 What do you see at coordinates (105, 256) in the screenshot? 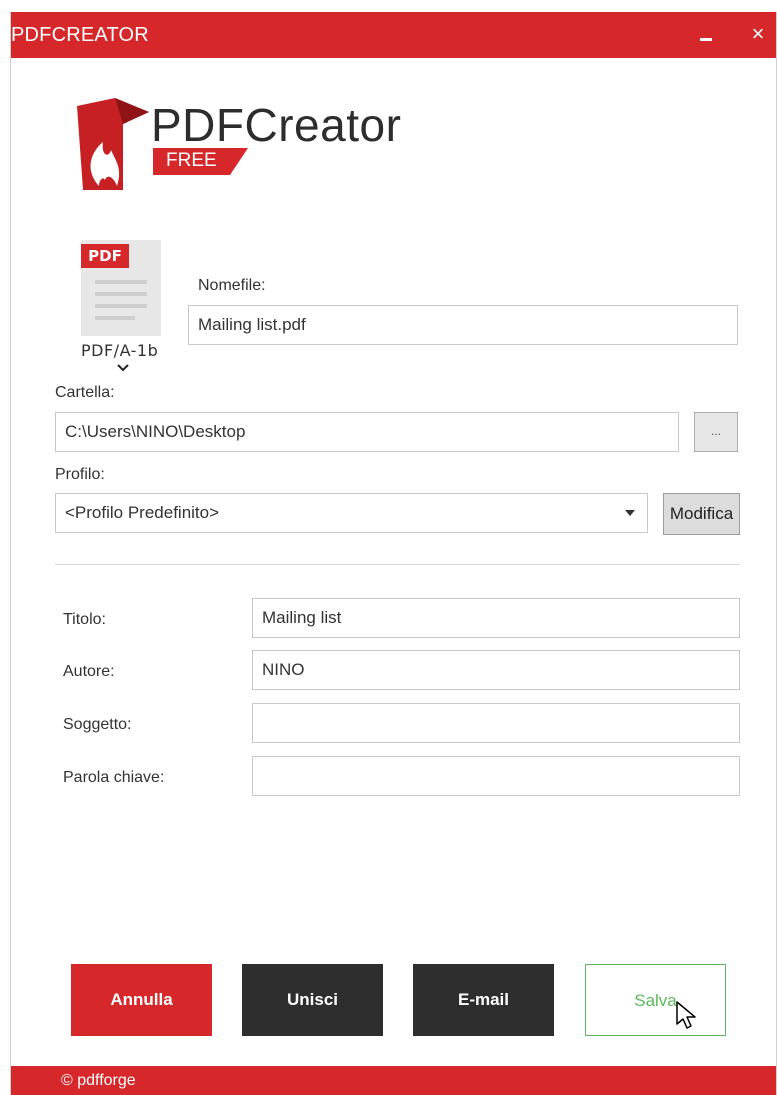
I see `pdf-tag: PDF` at bounding box center [105, 256].